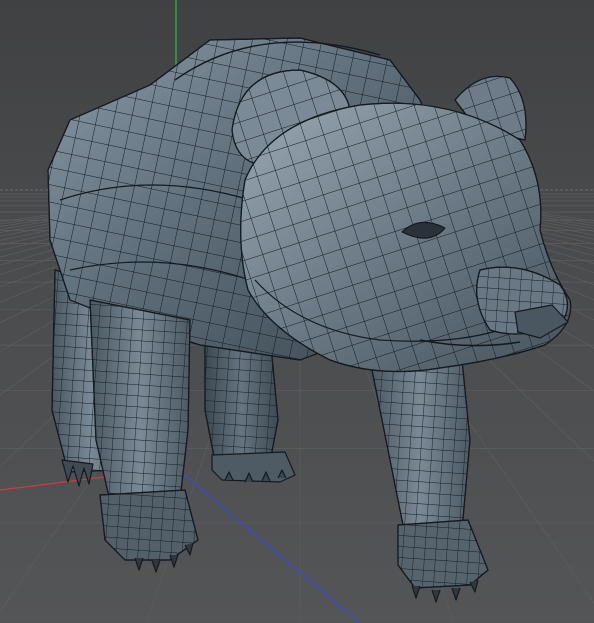 The image size is (594, 623). I want to click on bear-front-leg-left, so click(144, 436).